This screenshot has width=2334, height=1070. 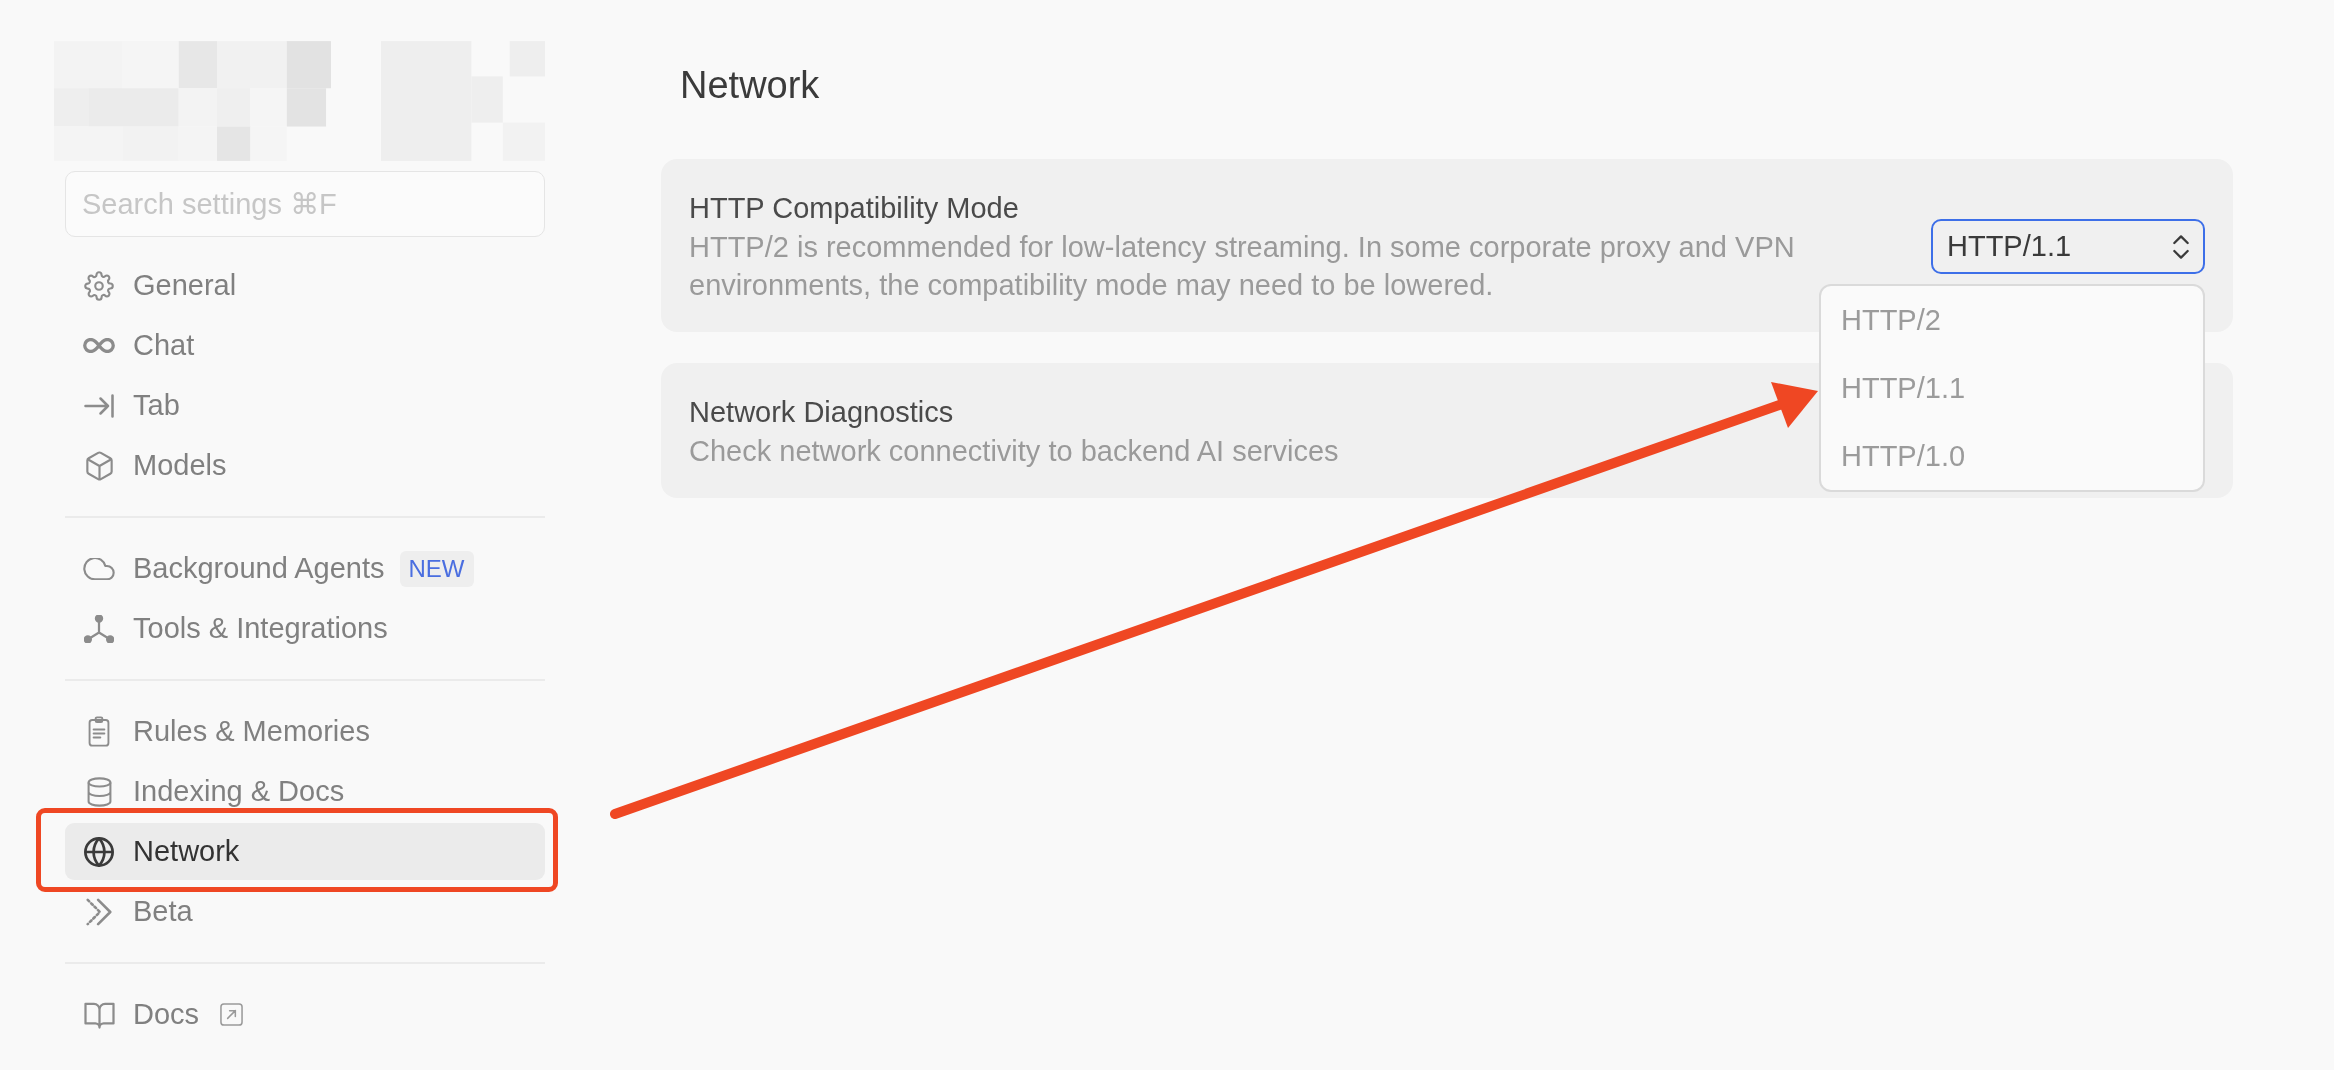 I want to click on node-graph-icon, so click(x=99, y=628).